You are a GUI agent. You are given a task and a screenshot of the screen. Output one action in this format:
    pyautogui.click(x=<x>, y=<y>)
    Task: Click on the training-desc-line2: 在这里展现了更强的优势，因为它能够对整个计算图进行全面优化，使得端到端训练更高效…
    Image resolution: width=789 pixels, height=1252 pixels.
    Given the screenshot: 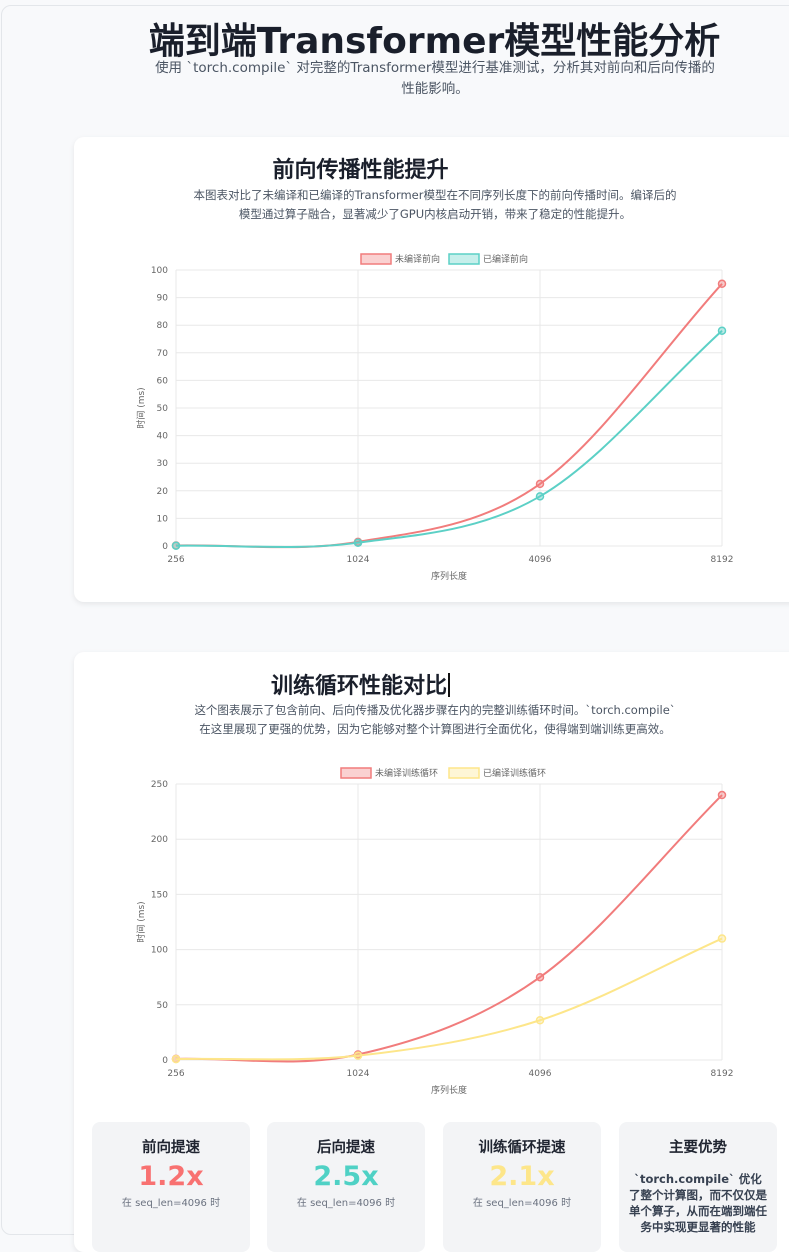 What is the action you would take?
    pyautogui.click(x=435, y=729)
    